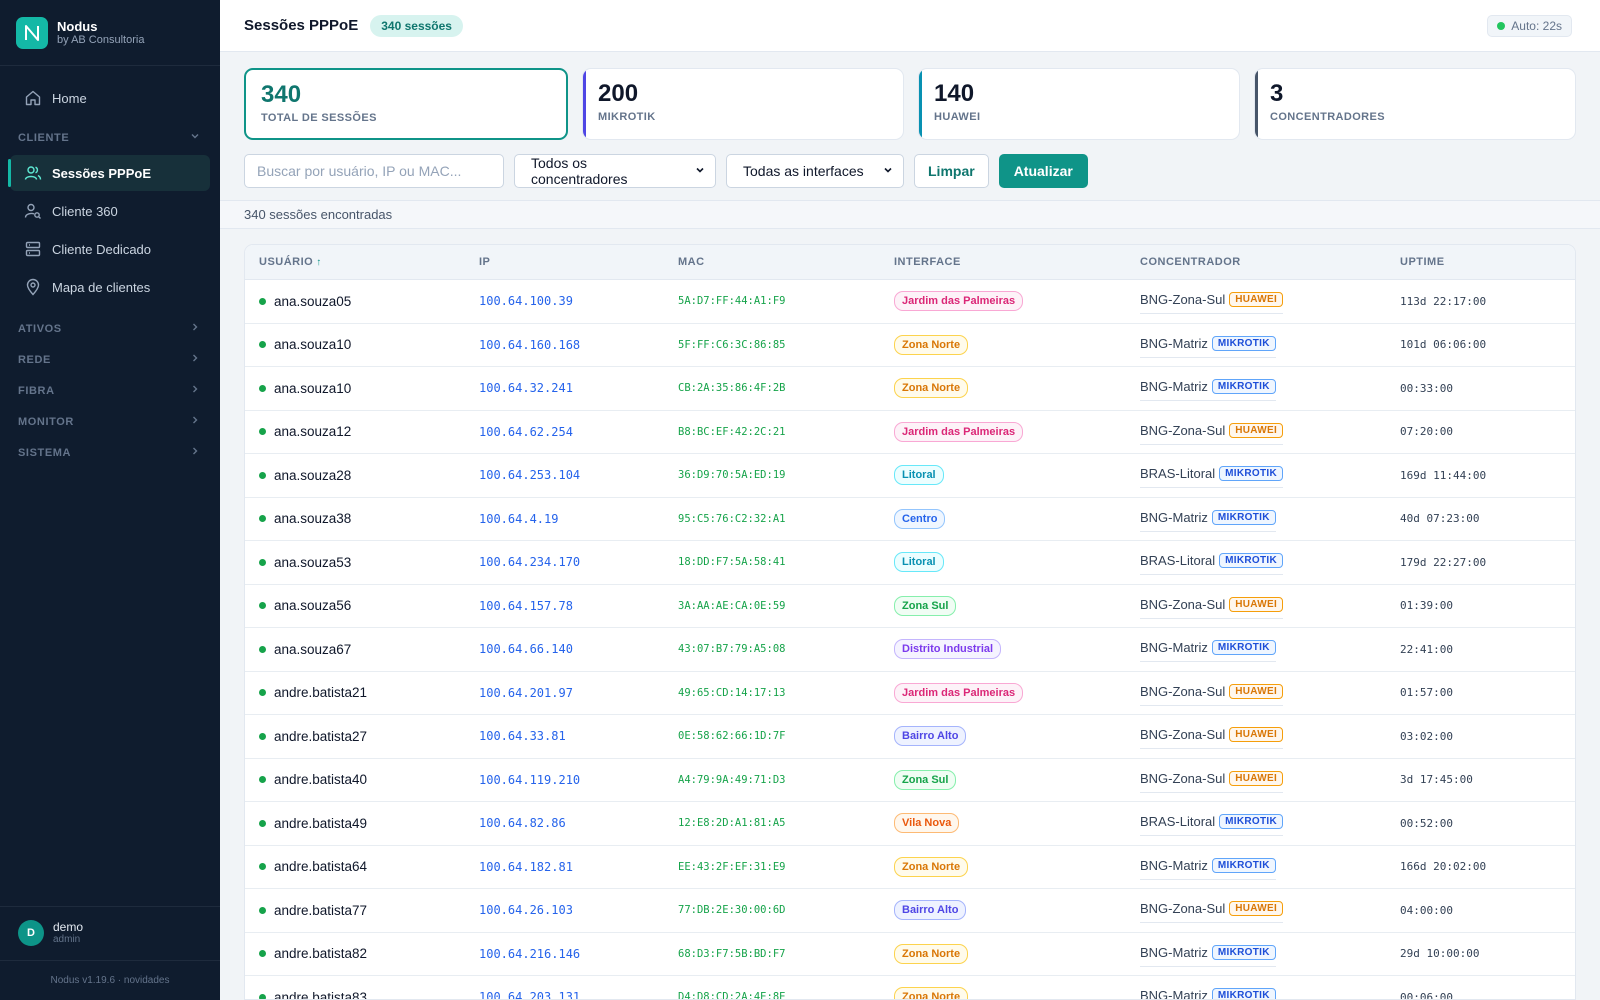 This screenshot has width=1600, height=1000. What do you see at coordinates (1529, 25) in the screenshot?
I see `auto-refresh-indicator: Auto: 22s` at bounding box center [1529, 25].